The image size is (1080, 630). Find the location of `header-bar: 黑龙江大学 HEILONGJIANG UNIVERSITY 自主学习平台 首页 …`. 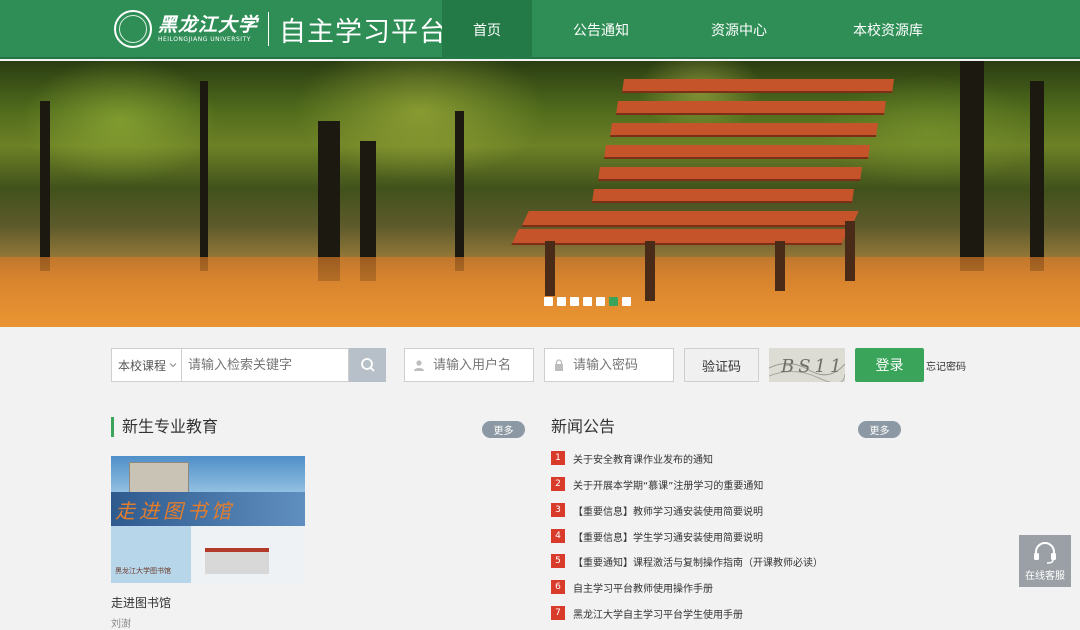

header-bar: 黑龙江大学 HEILONGJIANG UNIVERSITY 自主学习平台 首页 … is located at coordinates (540, 29).